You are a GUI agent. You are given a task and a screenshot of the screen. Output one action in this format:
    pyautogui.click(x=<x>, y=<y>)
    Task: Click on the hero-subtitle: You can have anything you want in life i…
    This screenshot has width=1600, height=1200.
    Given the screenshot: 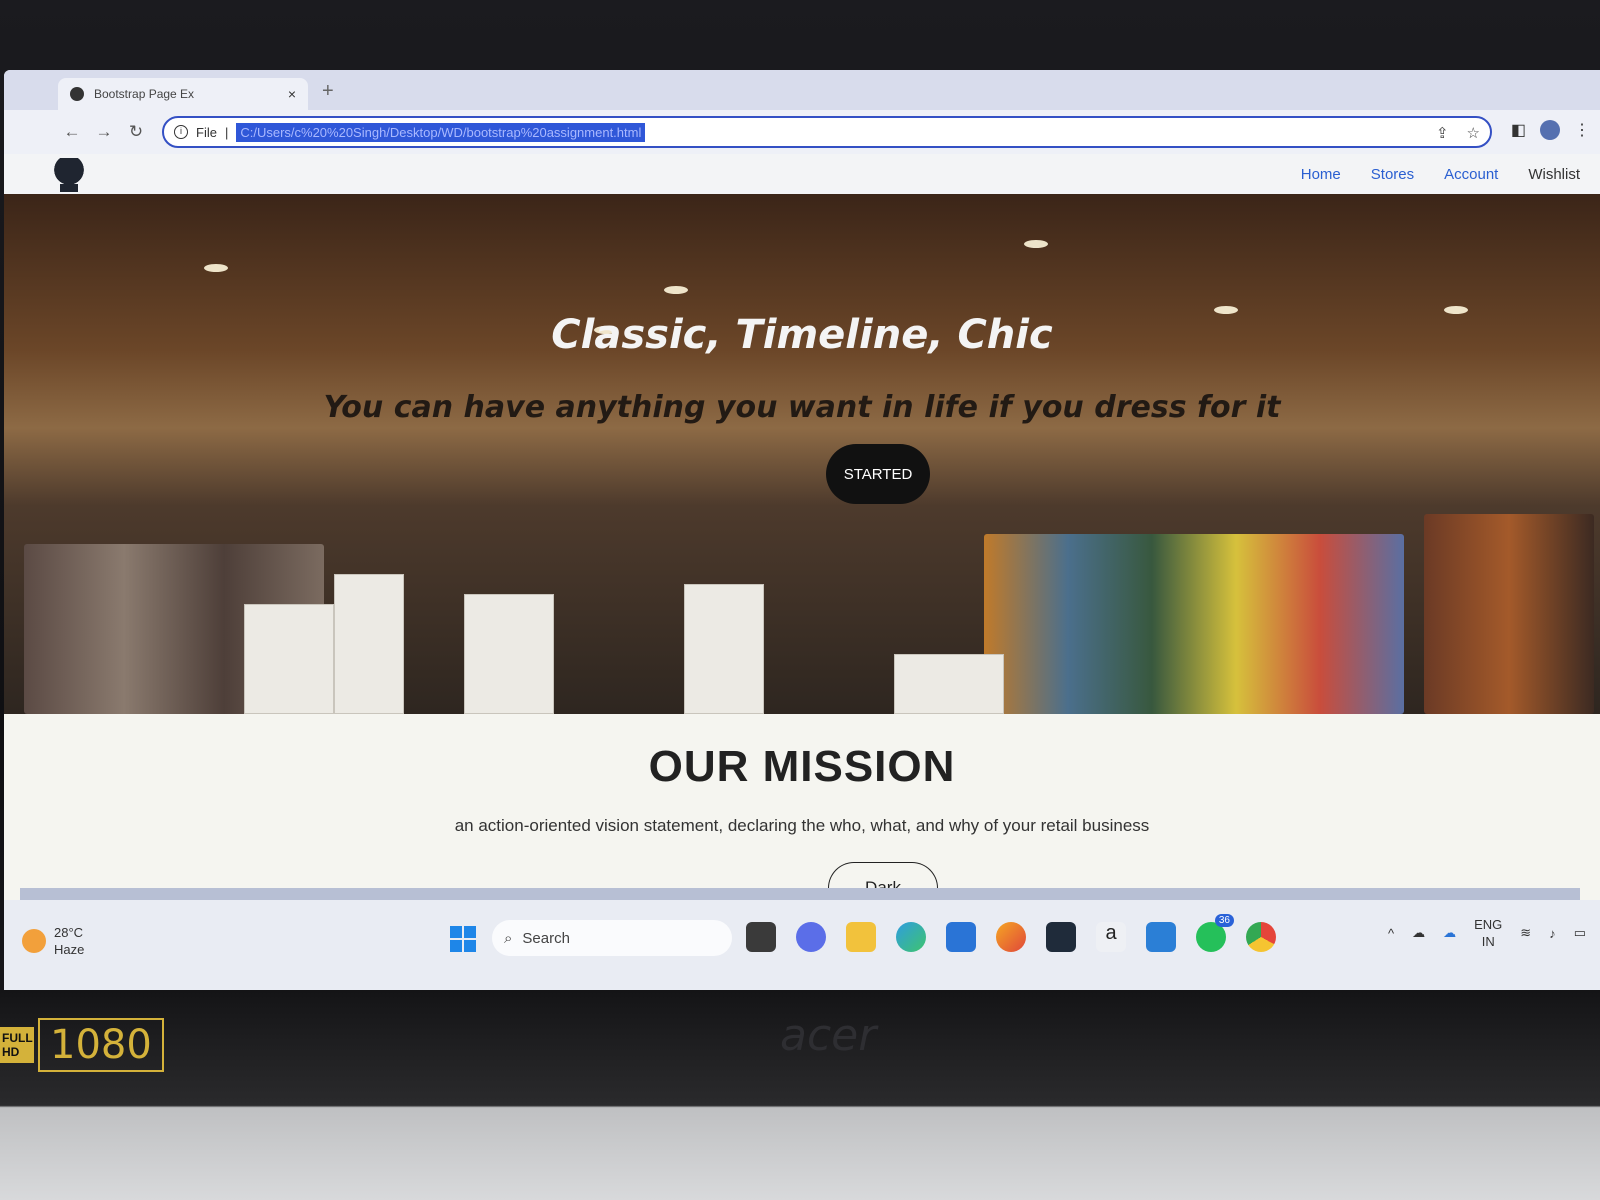 What is the action you would take?
    pyautogui.click(x=802, y=407)
    